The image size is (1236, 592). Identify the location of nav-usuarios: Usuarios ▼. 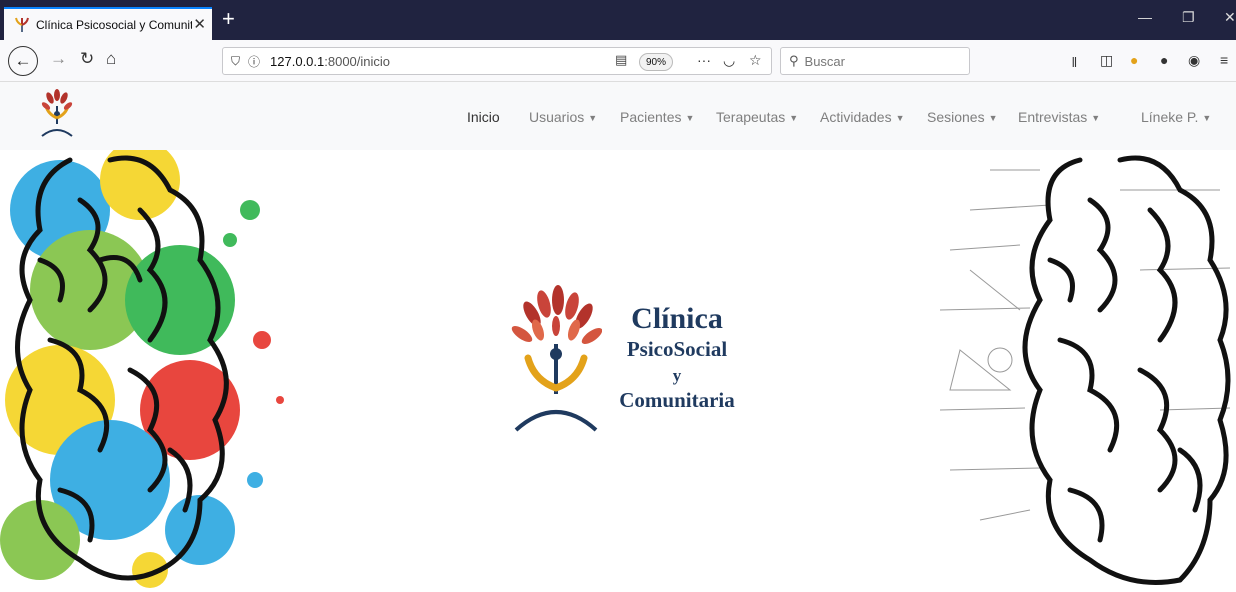
(563, 117).